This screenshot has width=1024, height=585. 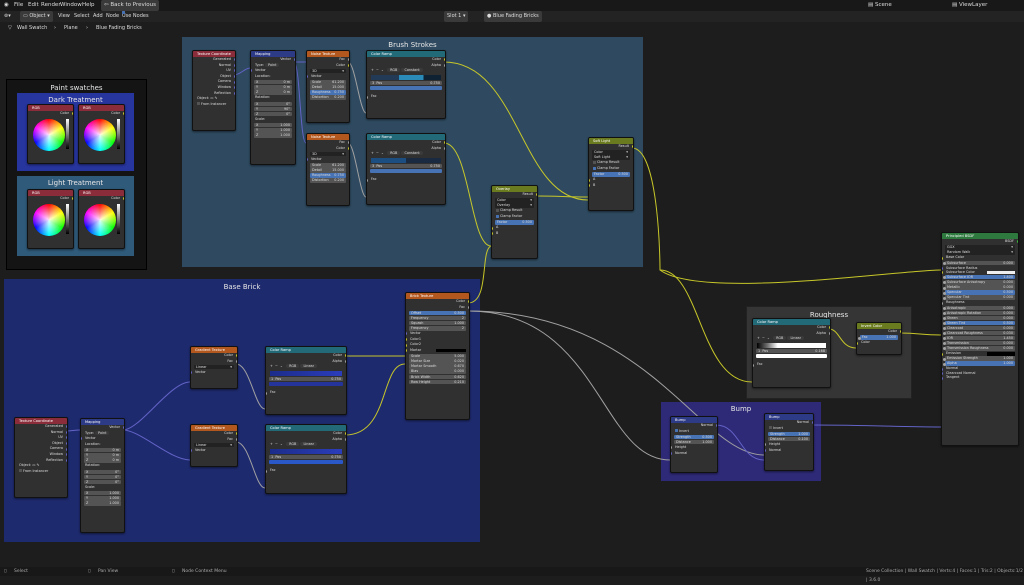 What do you see at coordinates (102, 503) in the screenshot?
I see `scale-z-field: Z 1.000` at bounding box center [102, 503].